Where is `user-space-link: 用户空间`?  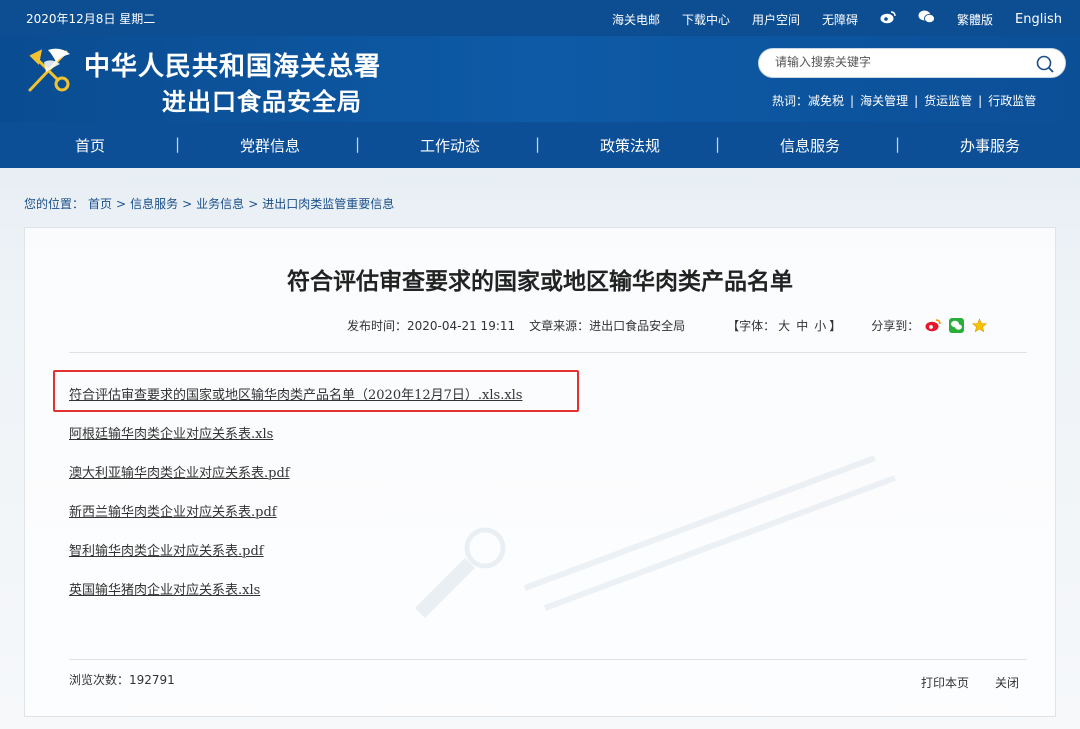
user-space-link: 用户空间 is located at coordinates (776, 19).